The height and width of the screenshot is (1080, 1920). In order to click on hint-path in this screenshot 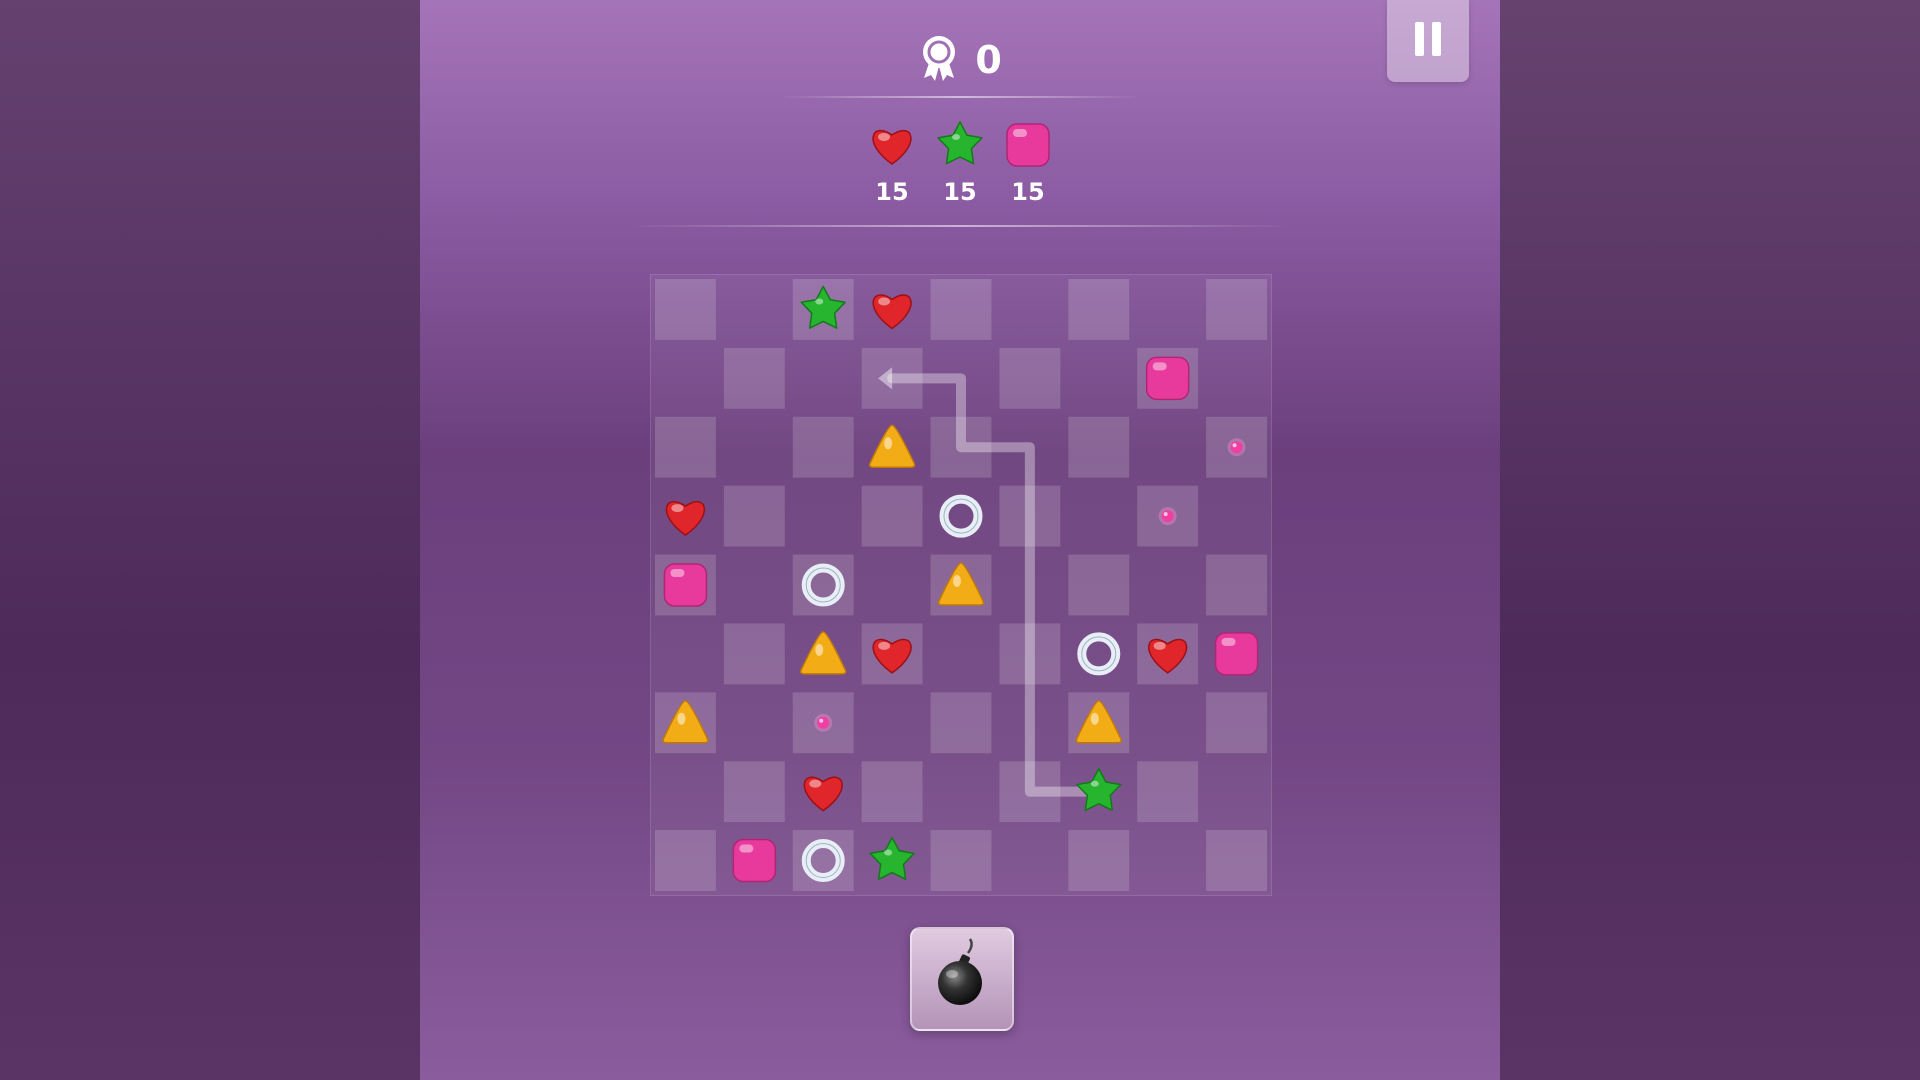, I will do `click(995, 585)`.